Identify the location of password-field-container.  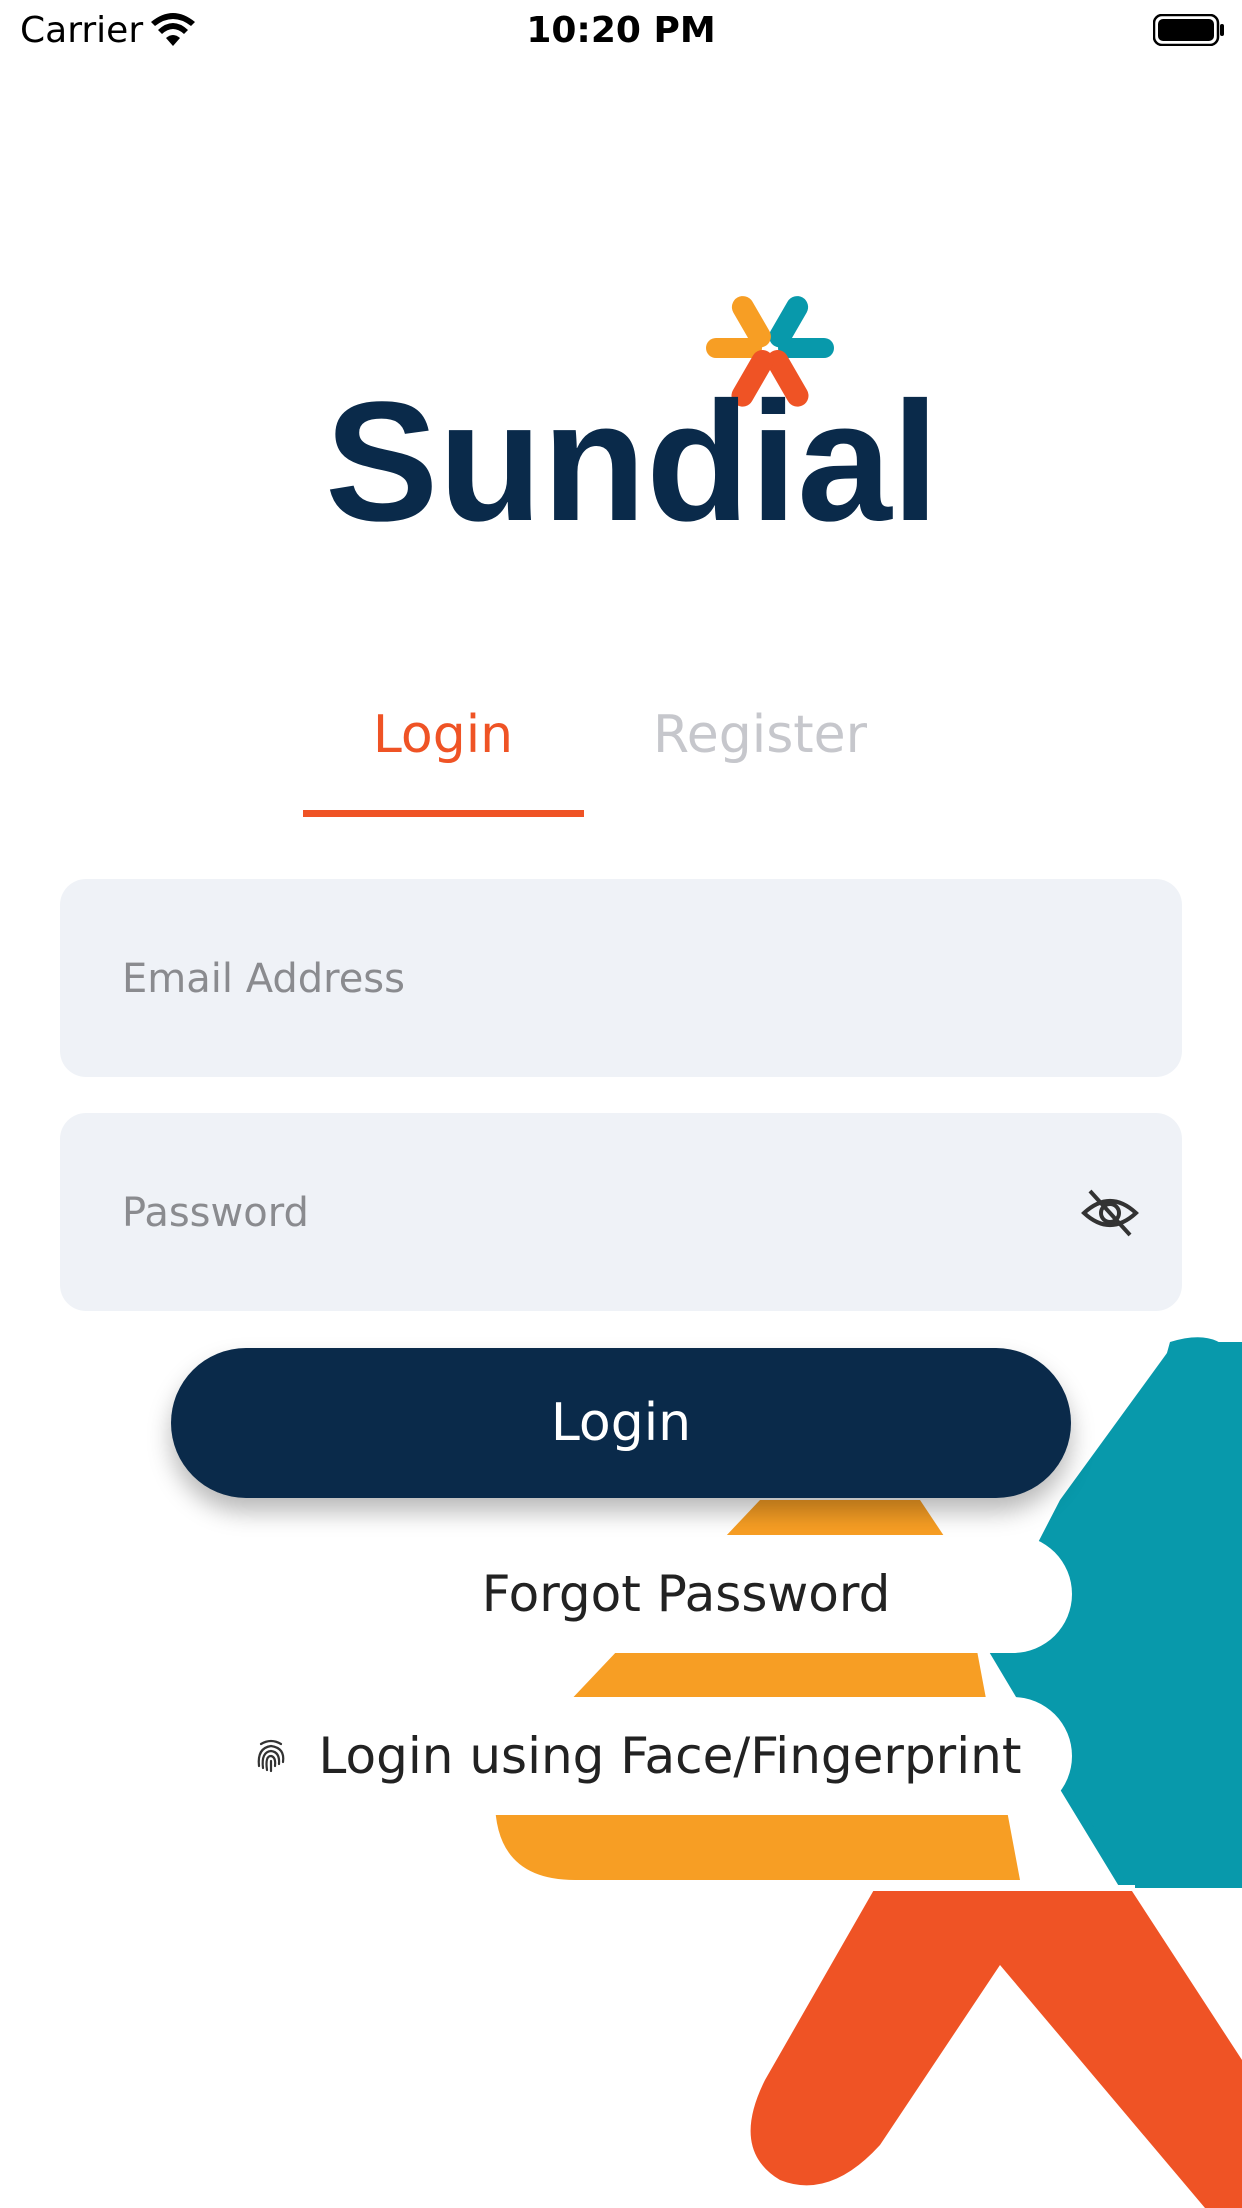
(621, 1213).